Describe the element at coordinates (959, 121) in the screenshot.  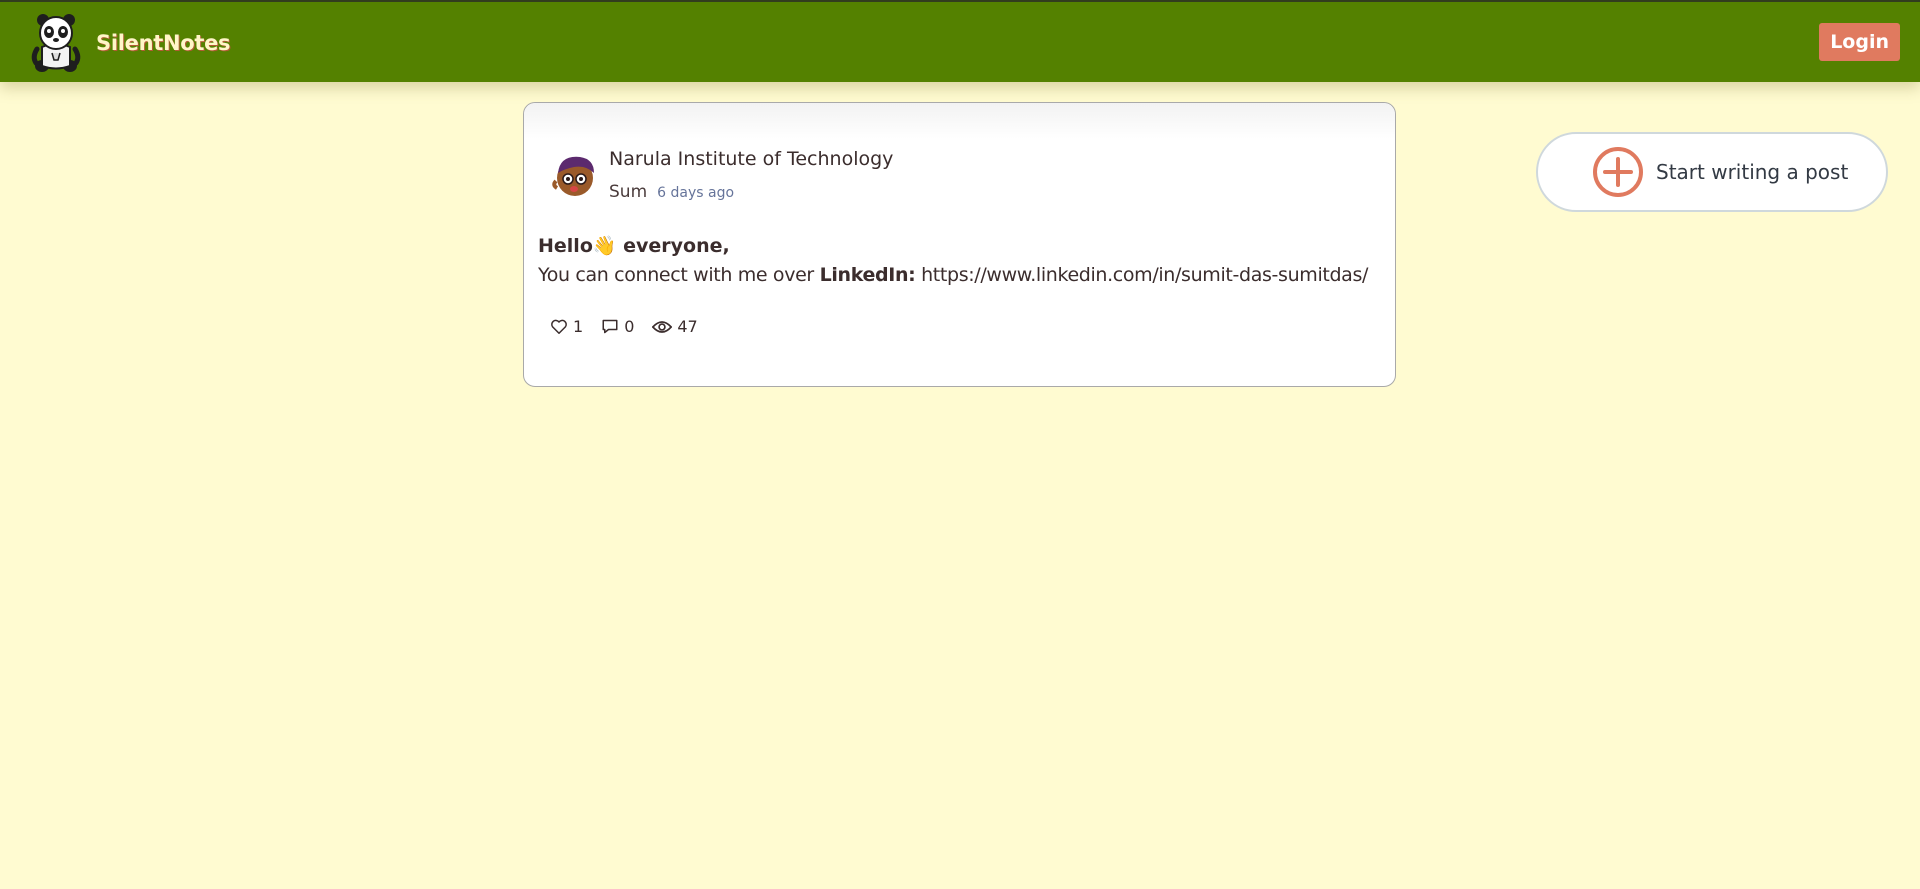
I see `card-header-shade` at that location.